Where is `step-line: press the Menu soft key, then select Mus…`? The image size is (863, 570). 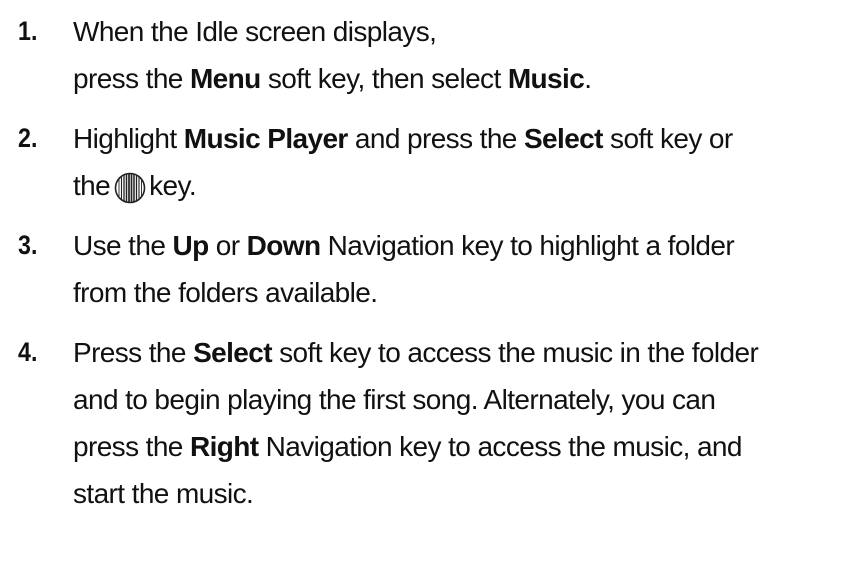
step-line: press the Menu soft key, then select Mus… is located at coordinates (463, 78).